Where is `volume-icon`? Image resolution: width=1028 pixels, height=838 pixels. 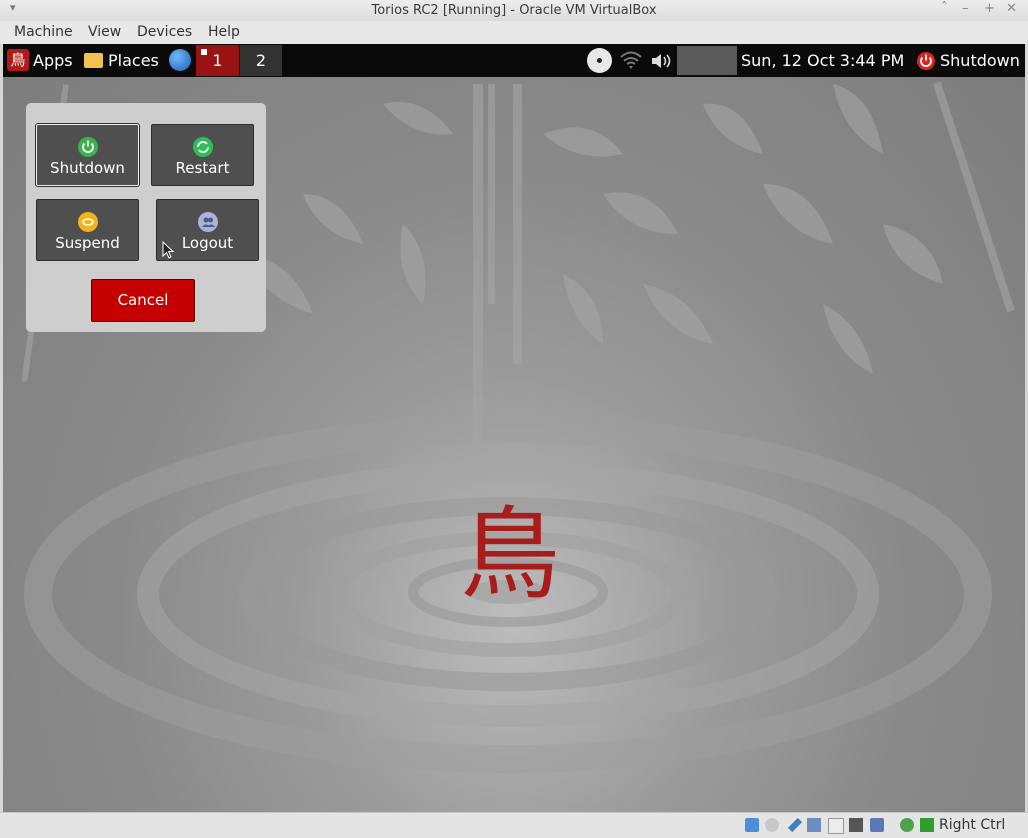
volume-icon is located at coordinates (661, 61).